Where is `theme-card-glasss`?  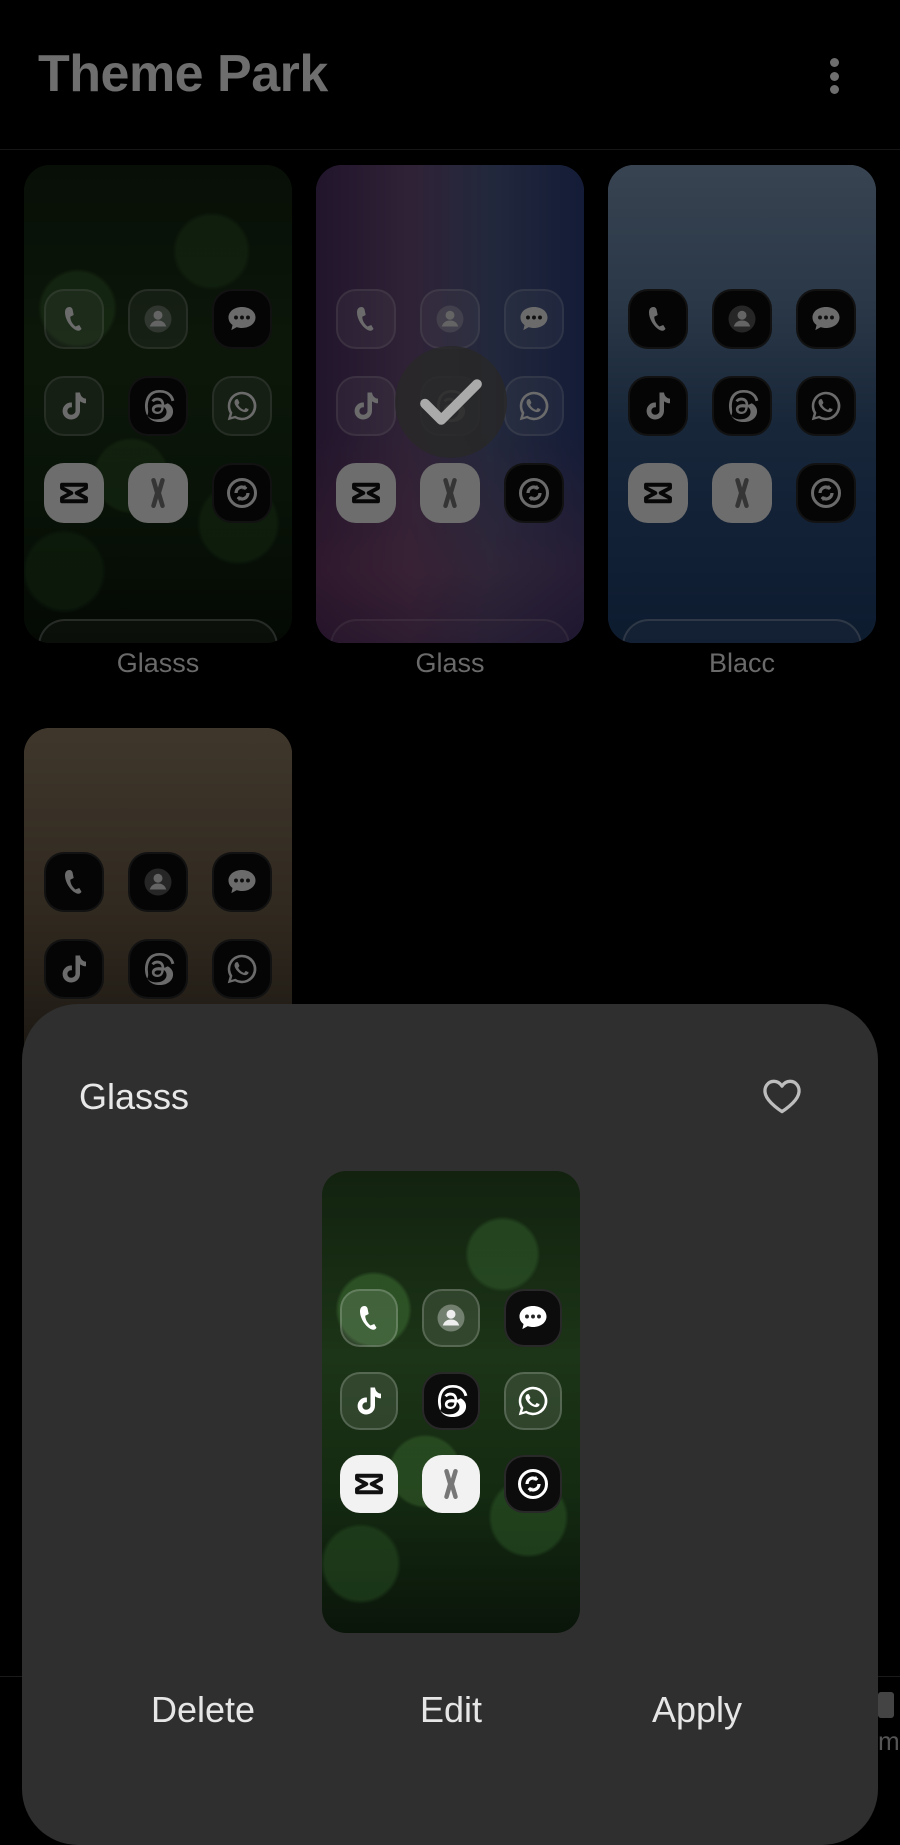 theme-card-glasss is located at coordinates (158, 404).